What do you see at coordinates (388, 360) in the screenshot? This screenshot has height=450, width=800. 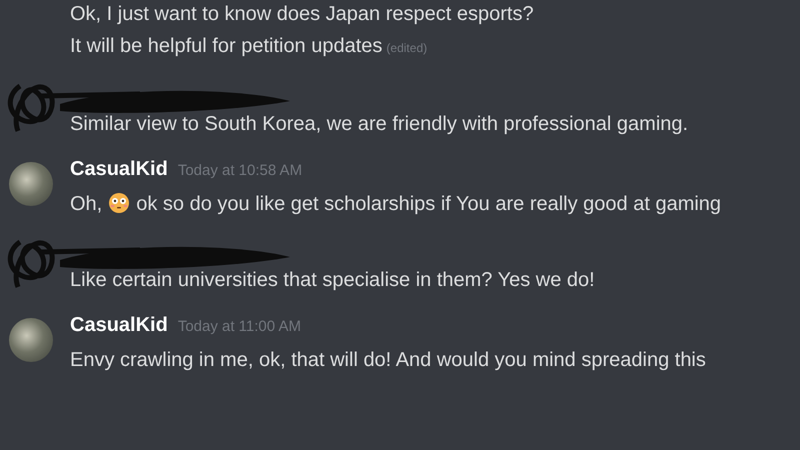 I see `message-text: Envy crawling in me, ok, that will do! And would you mind spreading this` at bounding box center [388, 360].